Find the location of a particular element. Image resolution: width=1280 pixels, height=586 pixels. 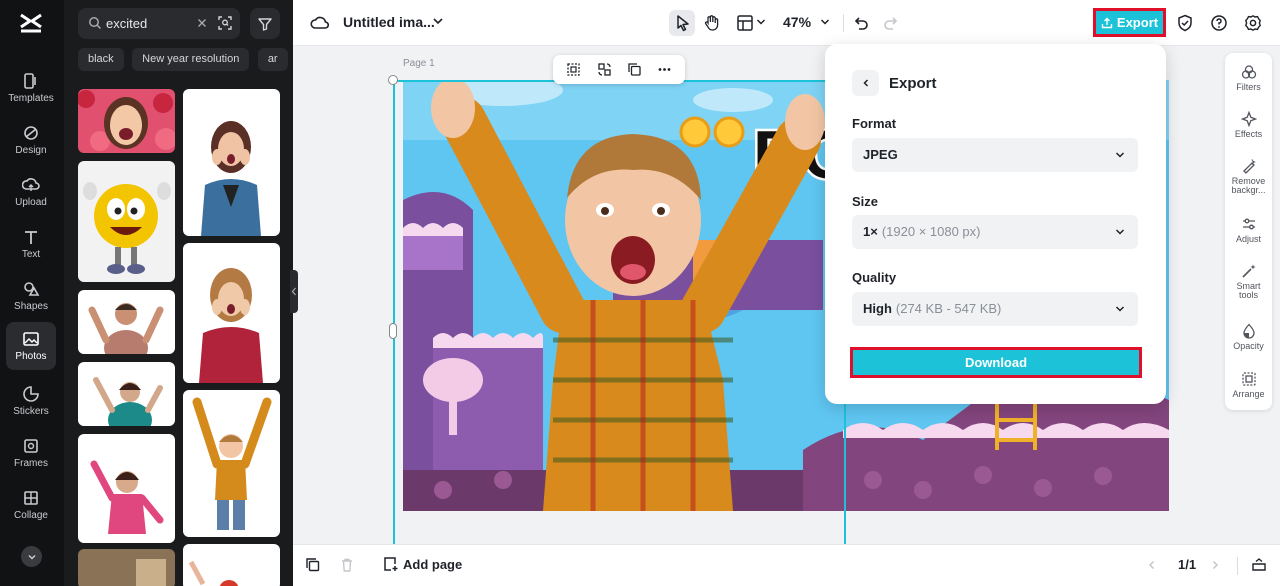

page-counter: 1/1 is located at coordinates (1187, 564).